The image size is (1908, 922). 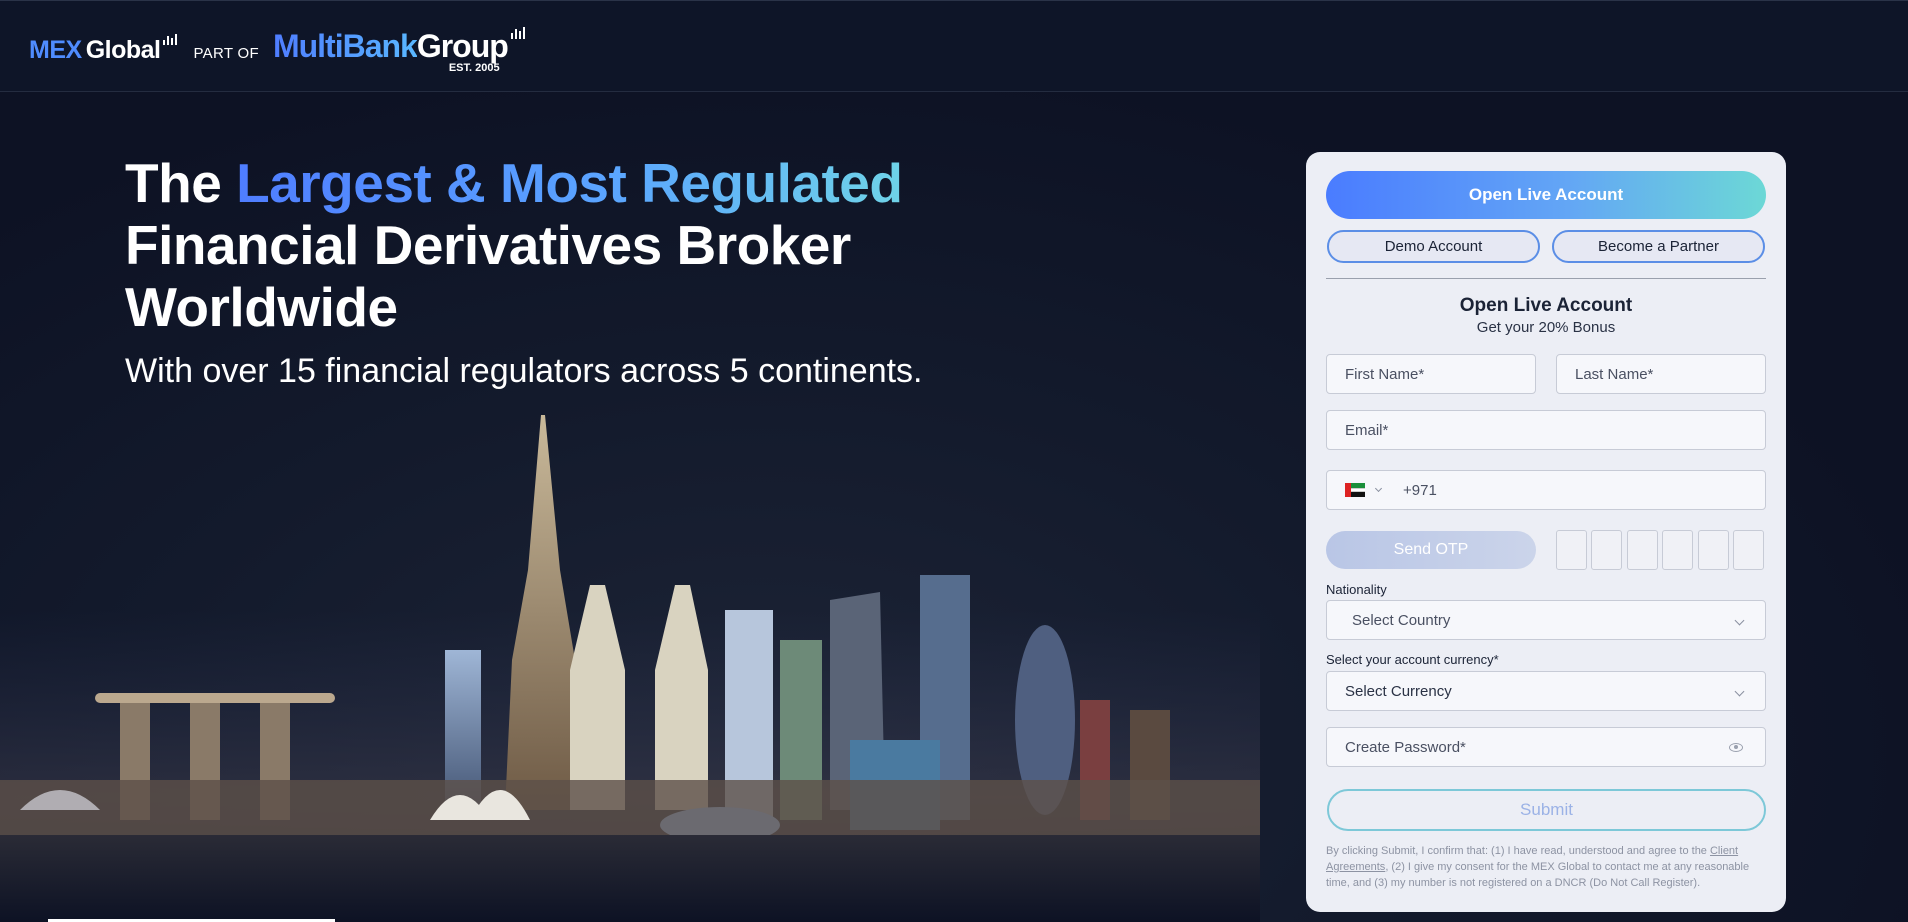 What do you see at coordinates (1546, 691) in the screenshot?
I see `currency-select: Select Currency` at bounding box center [1546, 691].